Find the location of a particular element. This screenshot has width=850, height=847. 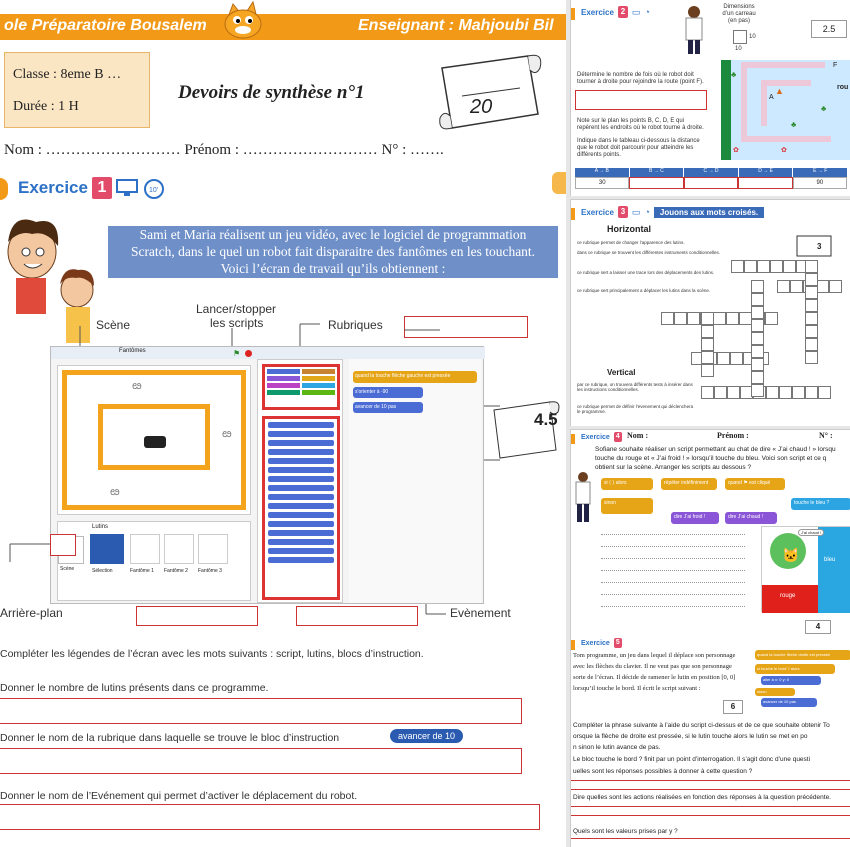

exercise-1-badge: Exercice 1 10' is located at coordinates (92, 188).